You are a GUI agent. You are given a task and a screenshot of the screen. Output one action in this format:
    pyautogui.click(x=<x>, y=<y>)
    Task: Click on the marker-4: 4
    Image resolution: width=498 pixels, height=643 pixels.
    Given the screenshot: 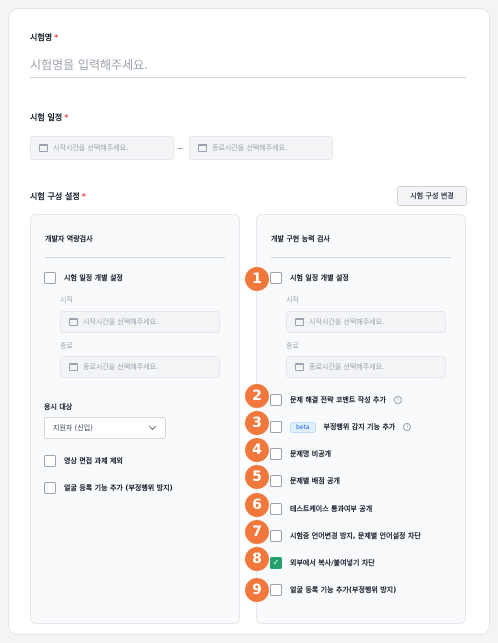 What is the action you would take?
    pyautogui.click(x=257, y=450)
    